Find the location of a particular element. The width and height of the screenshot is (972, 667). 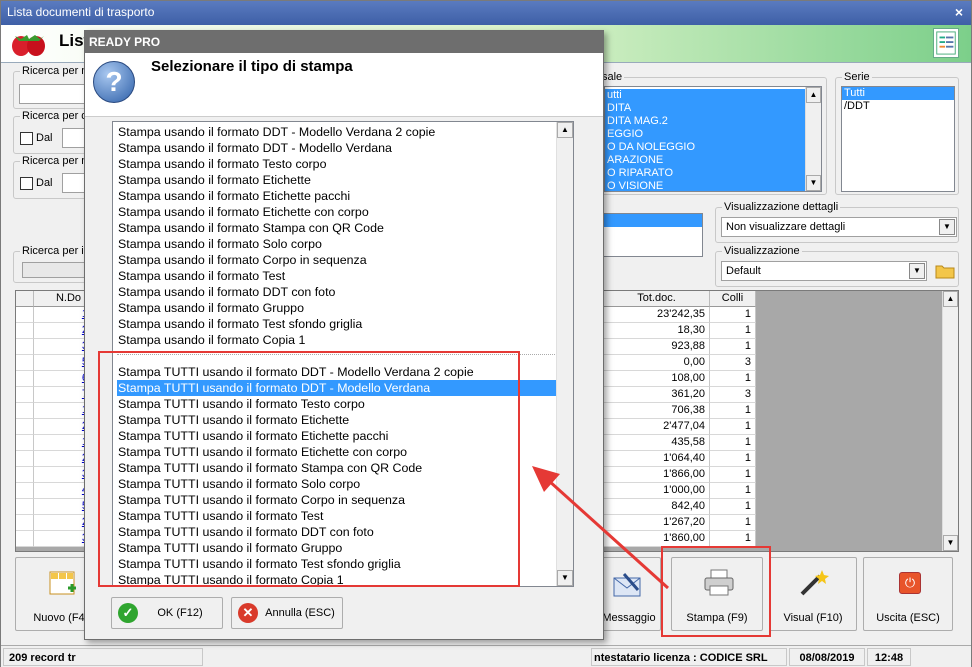

grid-cell-totdoc: 108,00 is located at coordinates (657, 379).